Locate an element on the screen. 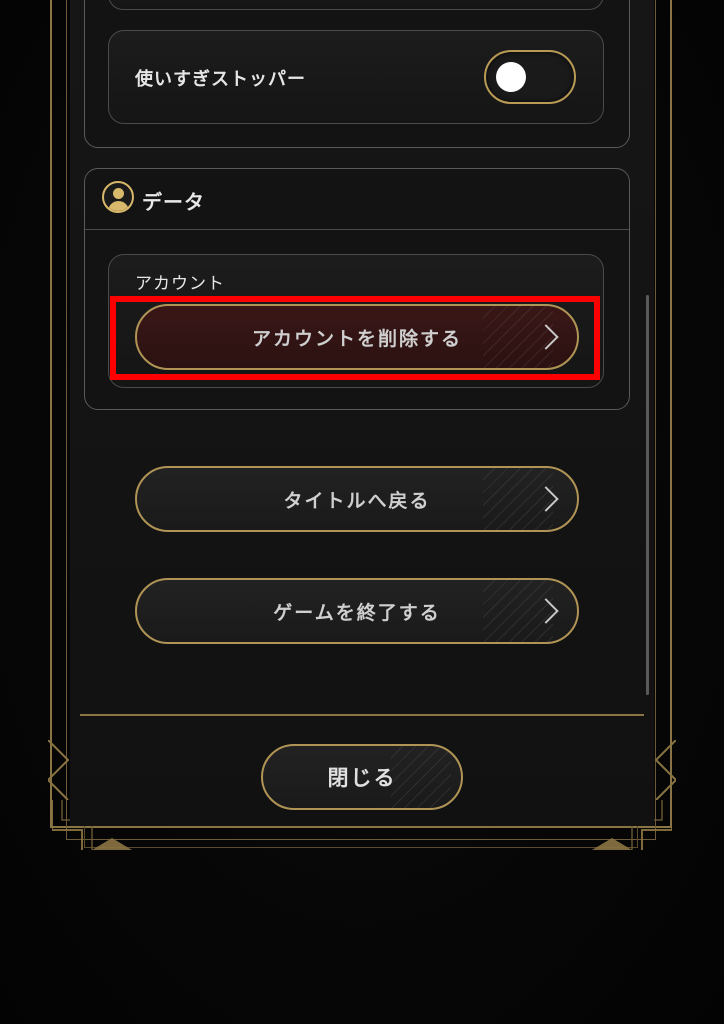 The height and width of the screenshot is (1024, 724). frame-side-ornament-right-icon is located at coordinates (665, 770).